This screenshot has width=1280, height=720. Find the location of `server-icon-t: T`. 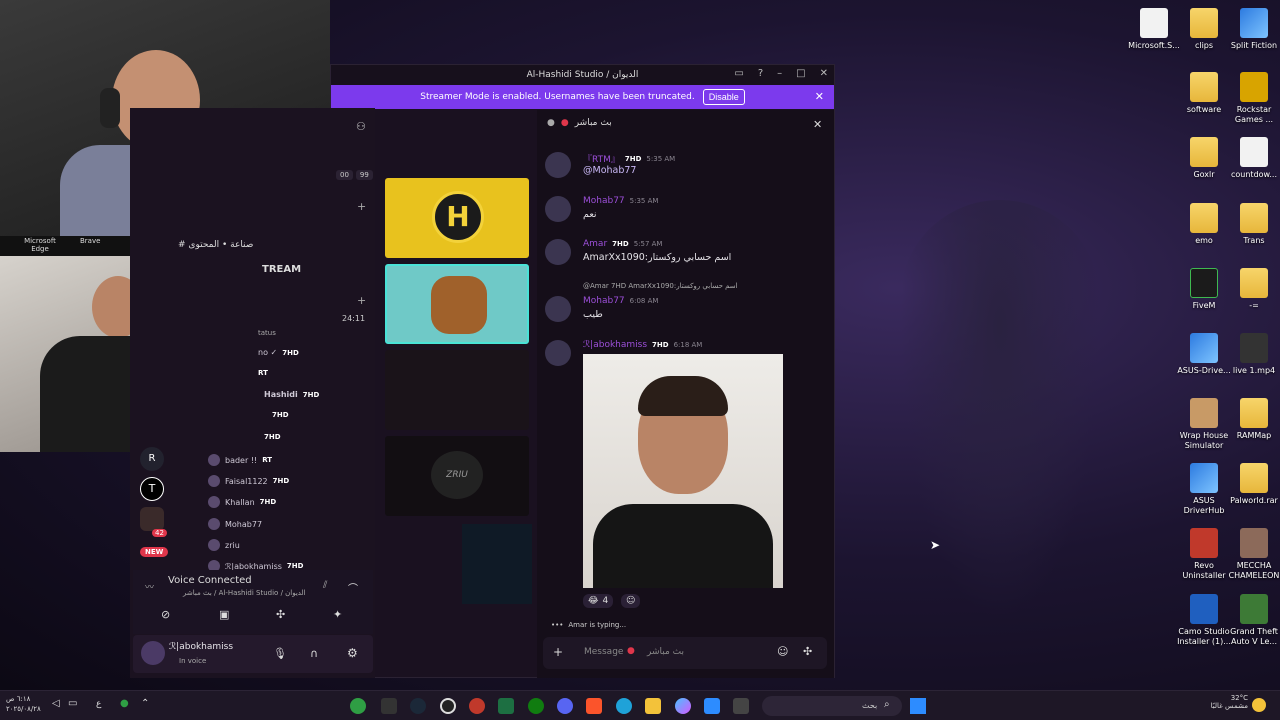

server-icon-t: T is located at coordinates (152, 489).